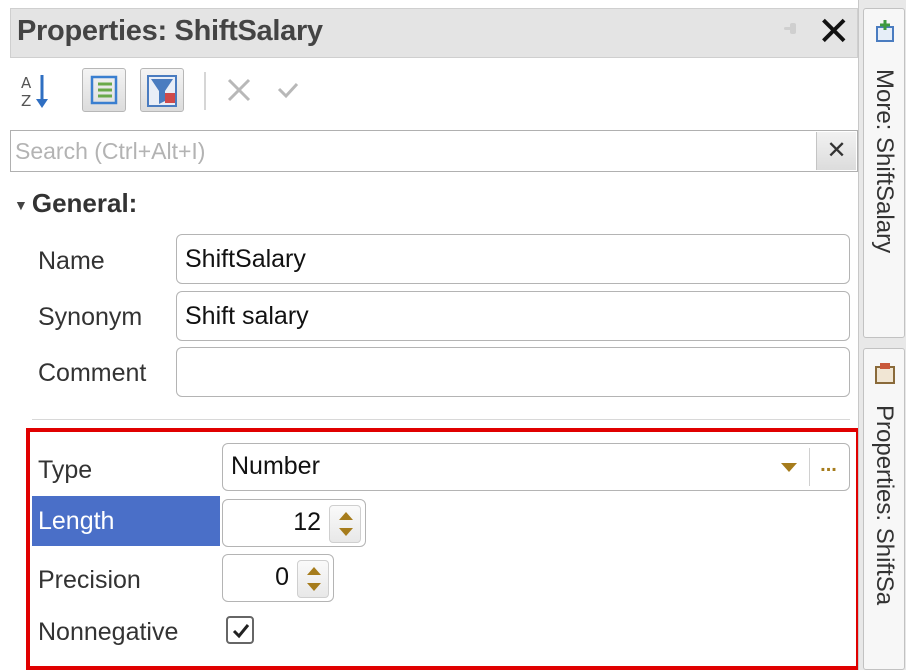 The width and height of the screenshot is (906, 670). Describe the element at coordinates (71, 261) in the screenshot. I see `name-label: Name` at that location.